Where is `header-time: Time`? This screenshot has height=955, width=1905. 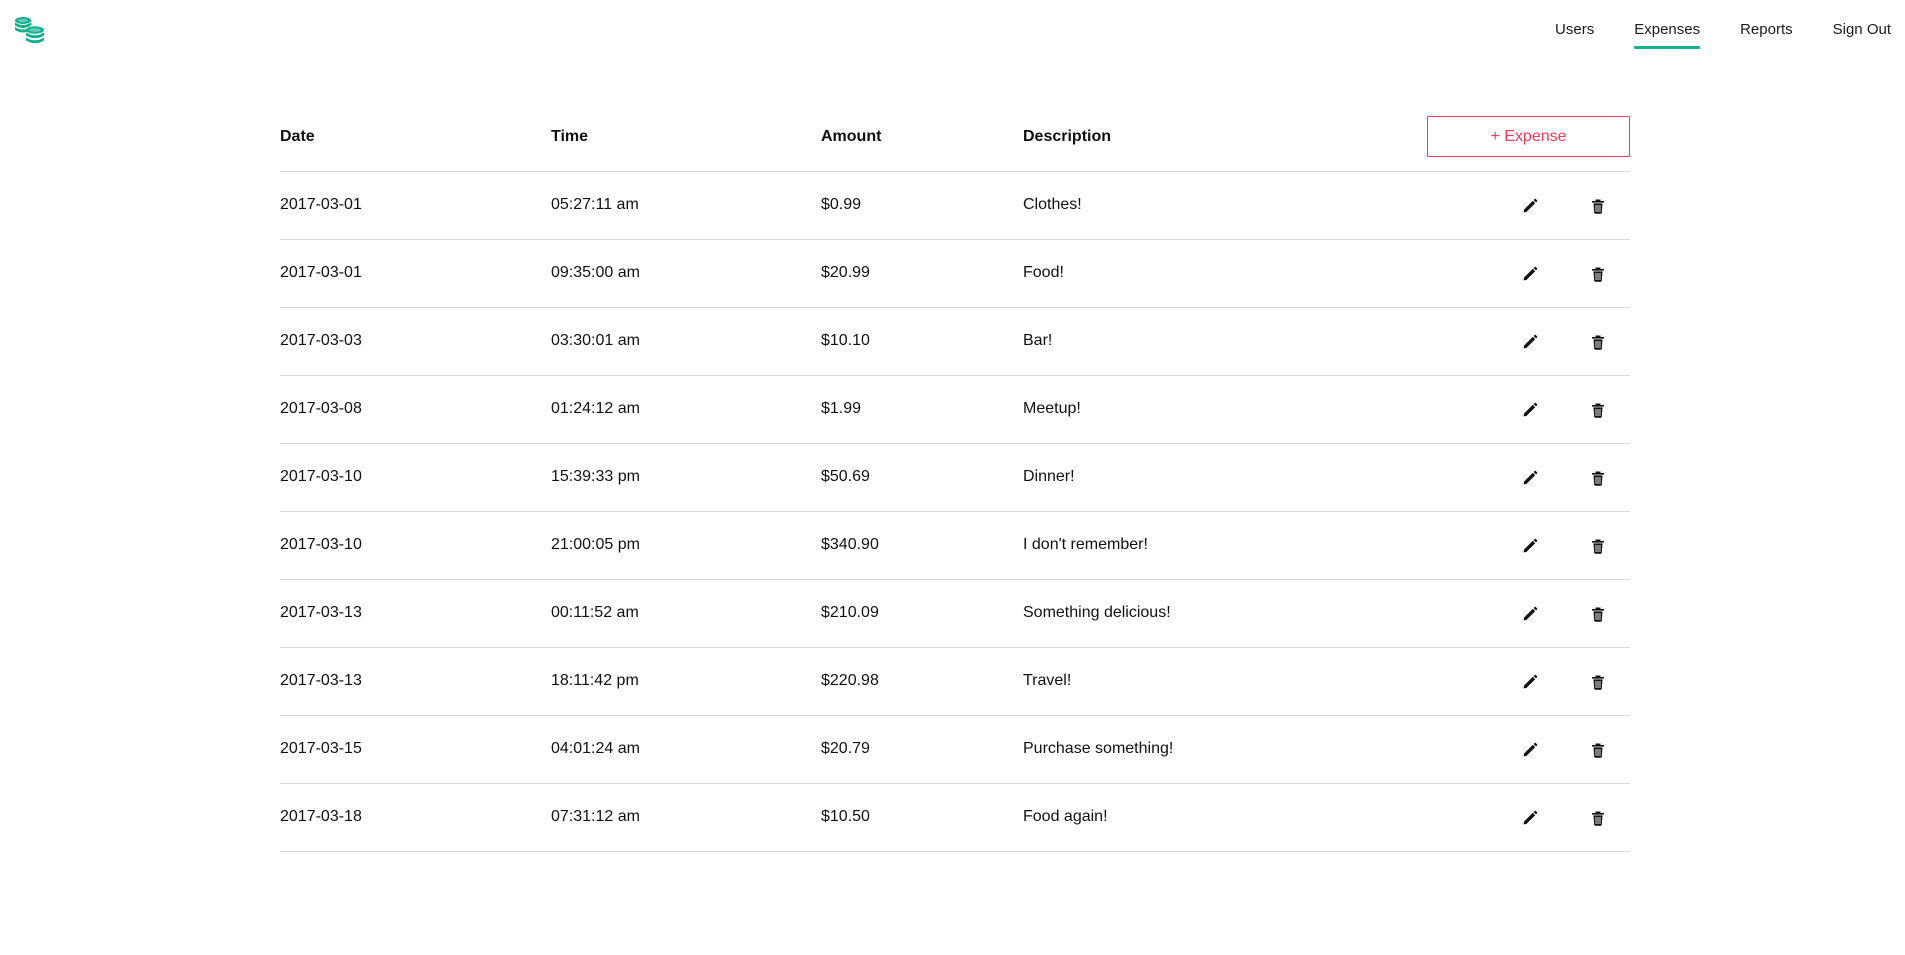 header-time: Time is located at coordinates (570, 136).